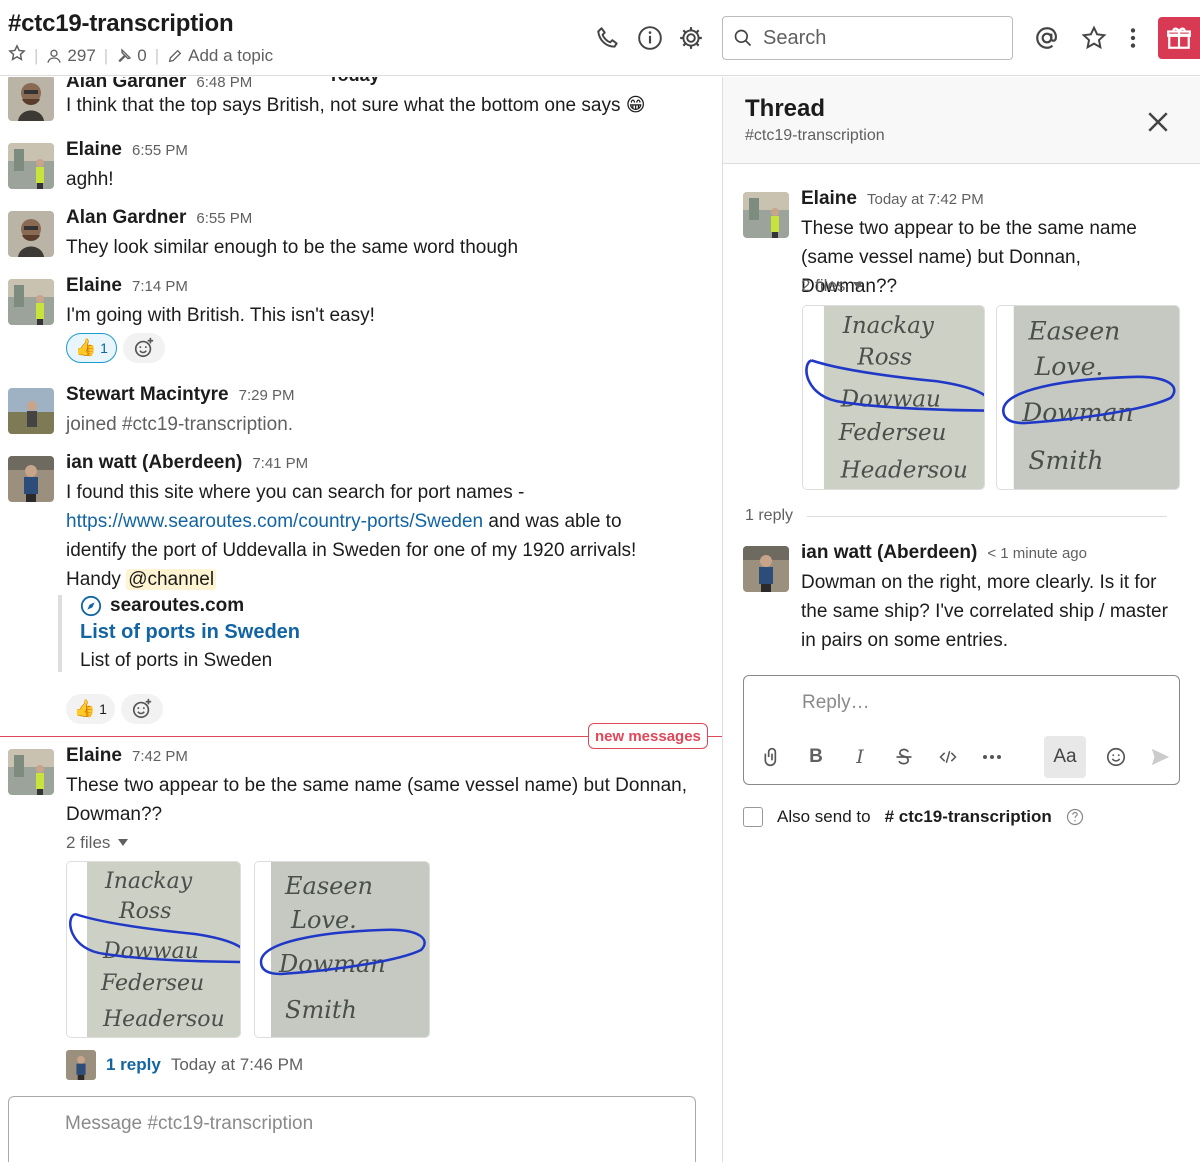 The image size is (1200, 1162). I want to click on timestamp: 7:29 PM, so click(267, 395).